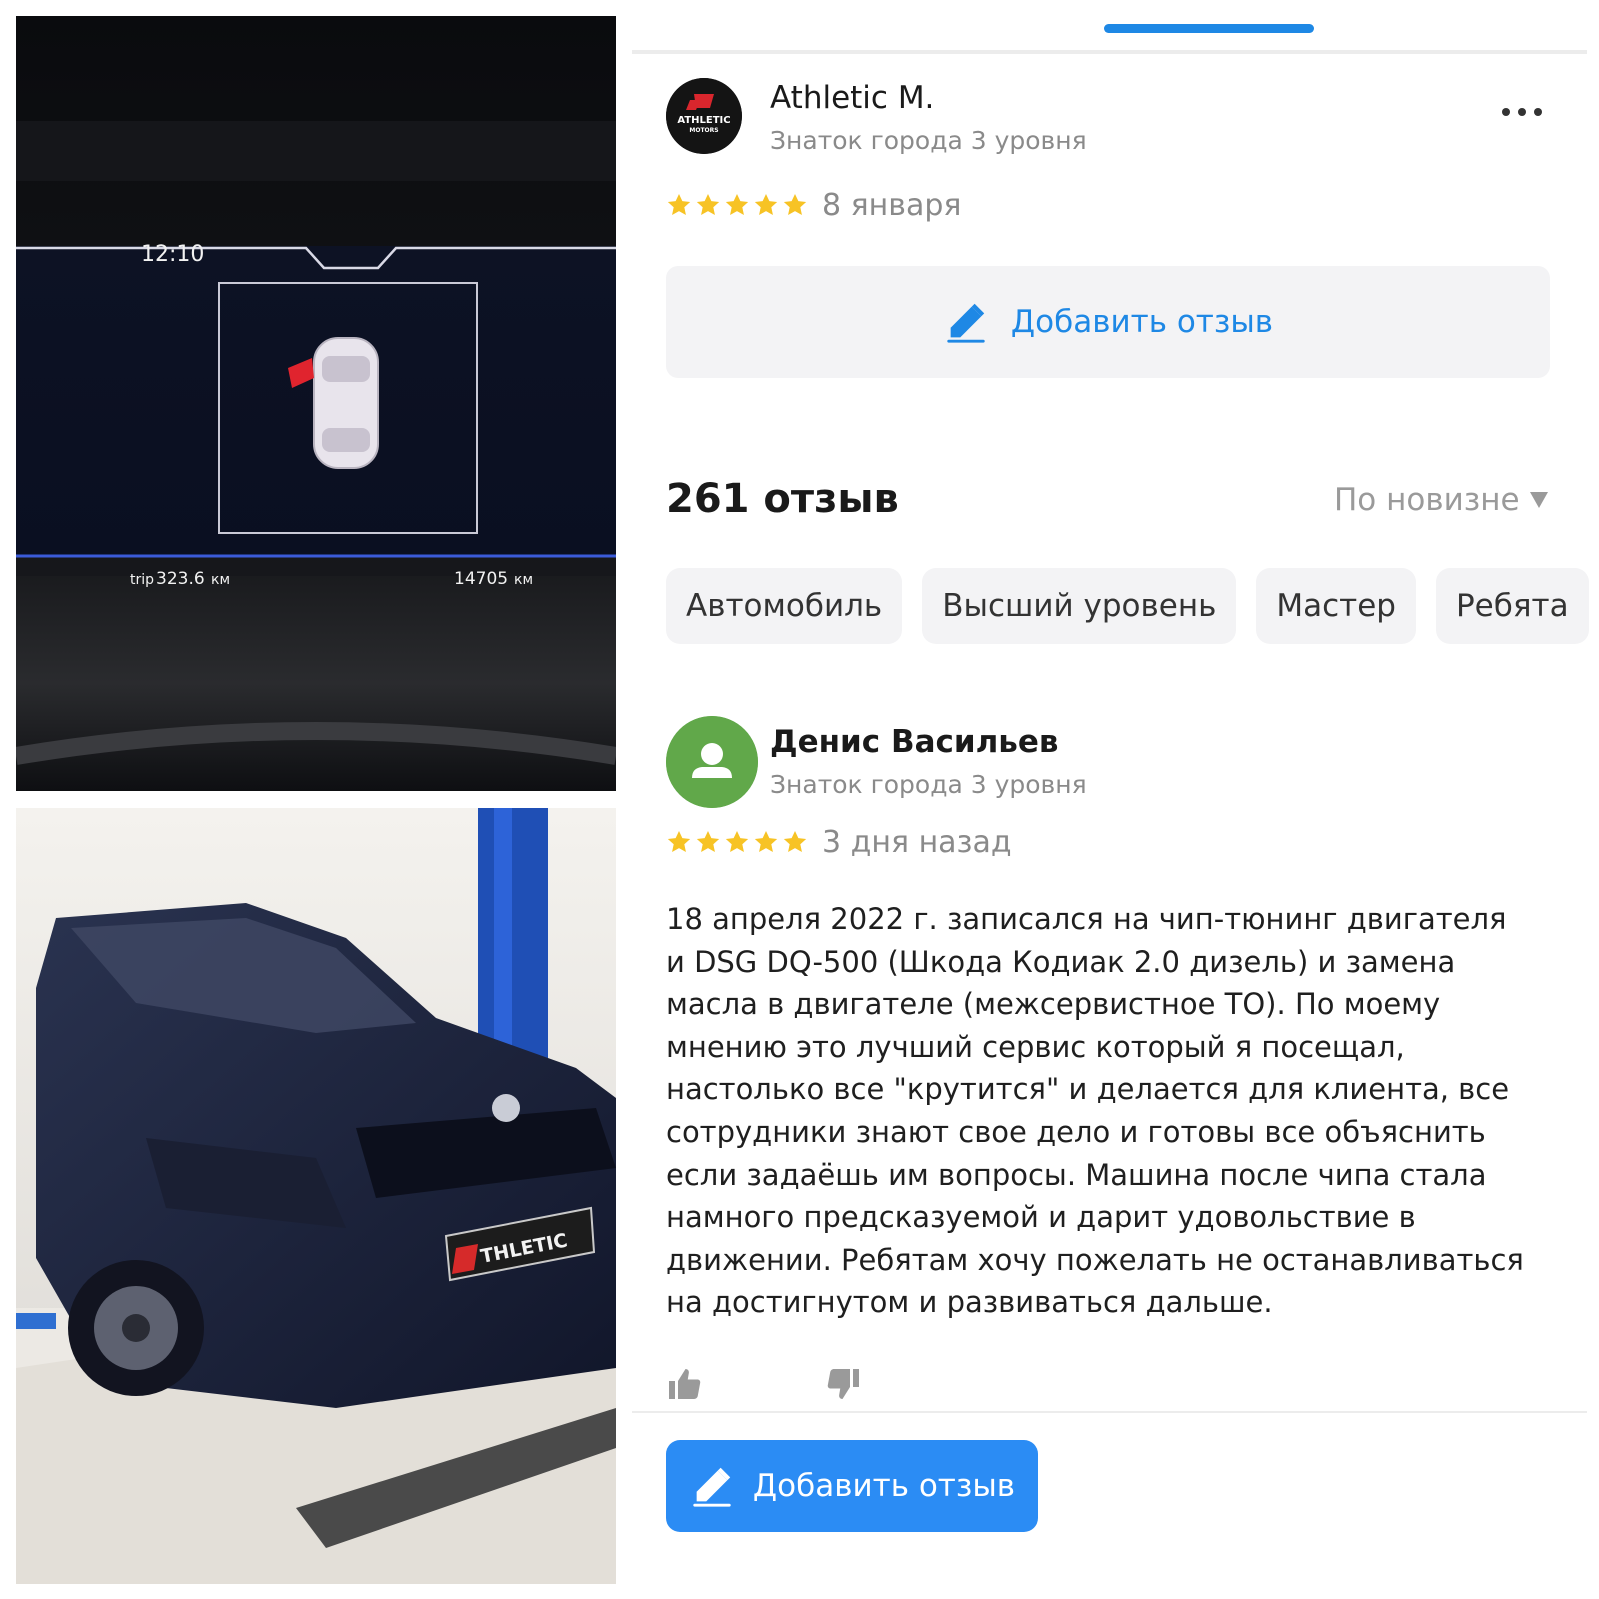 Image resolution: width=1599 pixels, height=1599 pixels. I want to click on add-review-fab-label: Добавить отзыв, so click(884, 1486).